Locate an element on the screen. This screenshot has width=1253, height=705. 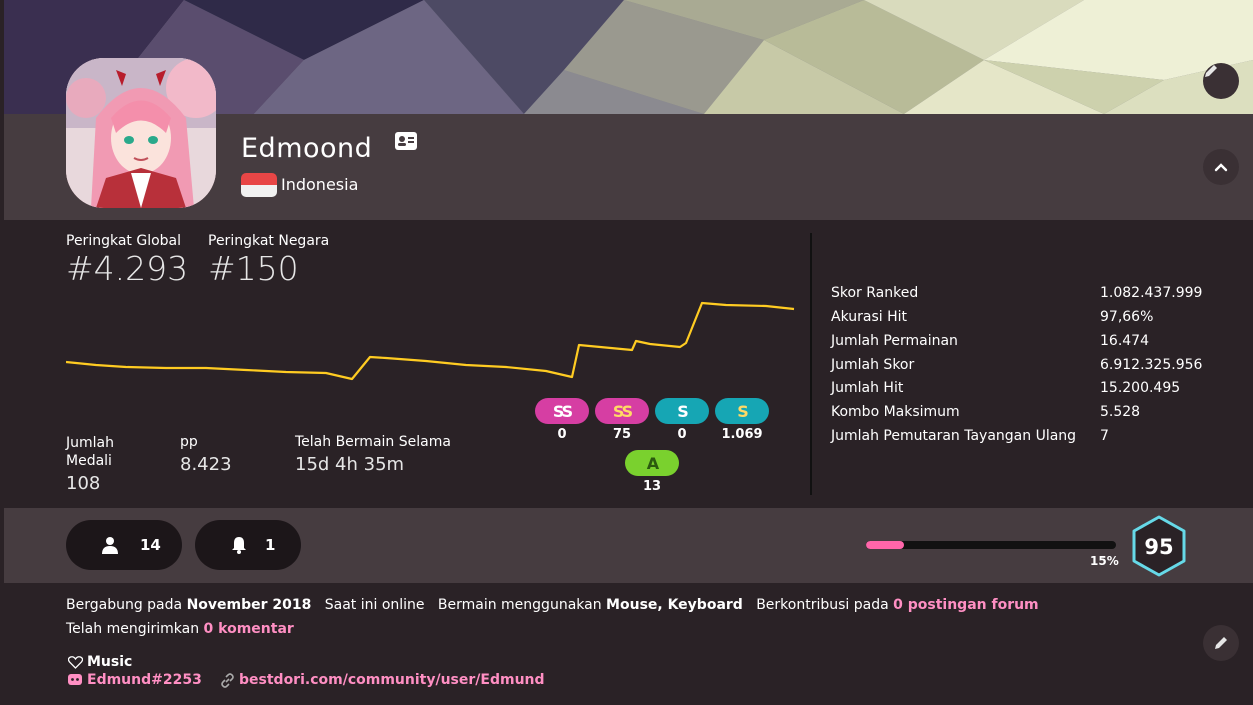
online-status: Saat ini online is located at coordinates (374, 605).